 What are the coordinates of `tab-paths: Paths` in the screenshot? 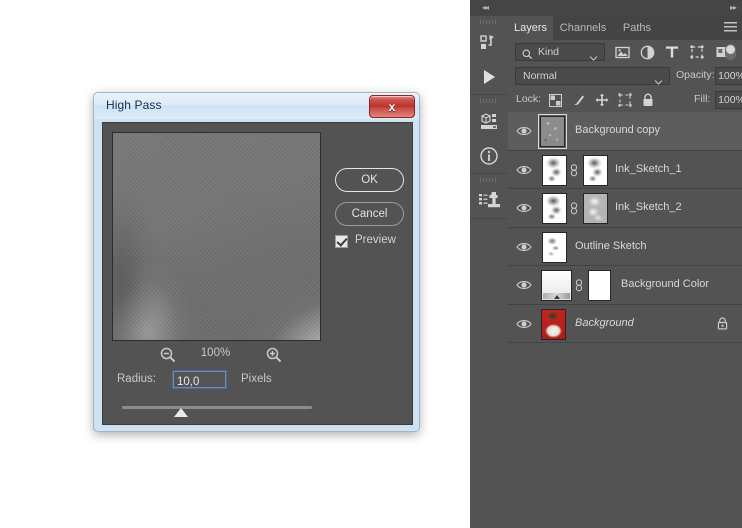 It's located at (637, 28).